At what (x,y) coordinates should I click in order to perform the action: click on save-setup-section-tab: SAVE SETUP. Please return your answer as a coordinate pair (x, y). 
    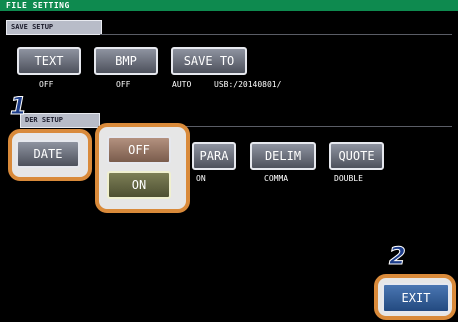
    Looking at the image, I should click on (54, 27).